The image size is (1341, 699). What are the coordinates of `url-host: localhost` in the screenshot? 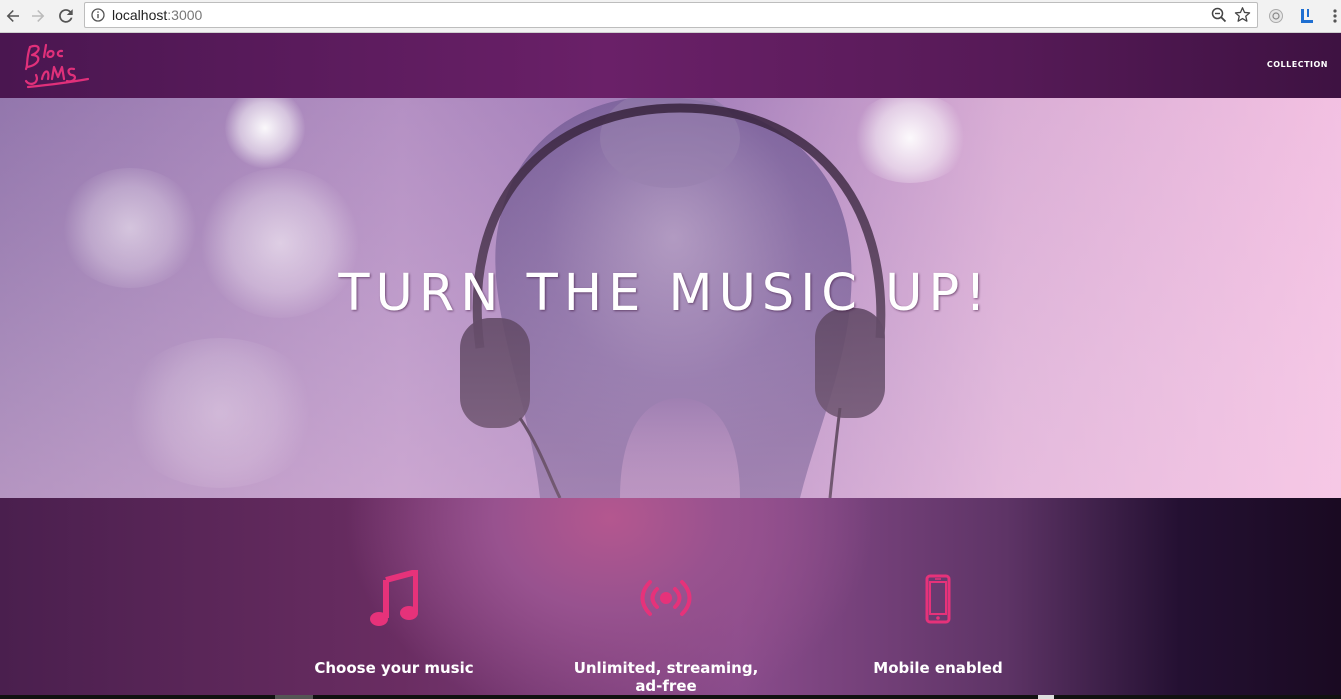 It's located at (140, 15).